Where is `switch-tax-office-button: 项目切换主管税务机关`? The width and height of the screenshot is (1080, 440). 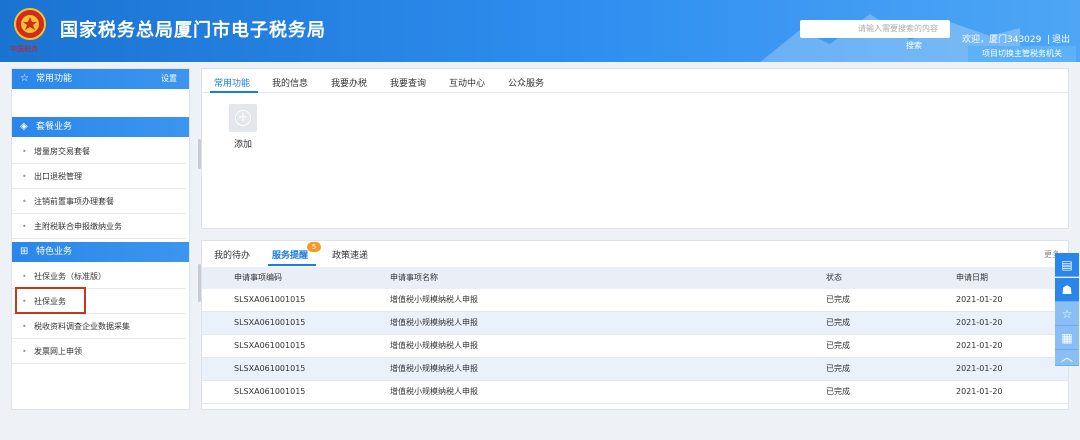
switch-tax-office-button: 项目切换主管税务机关 is located at coordinates (1022, 54).